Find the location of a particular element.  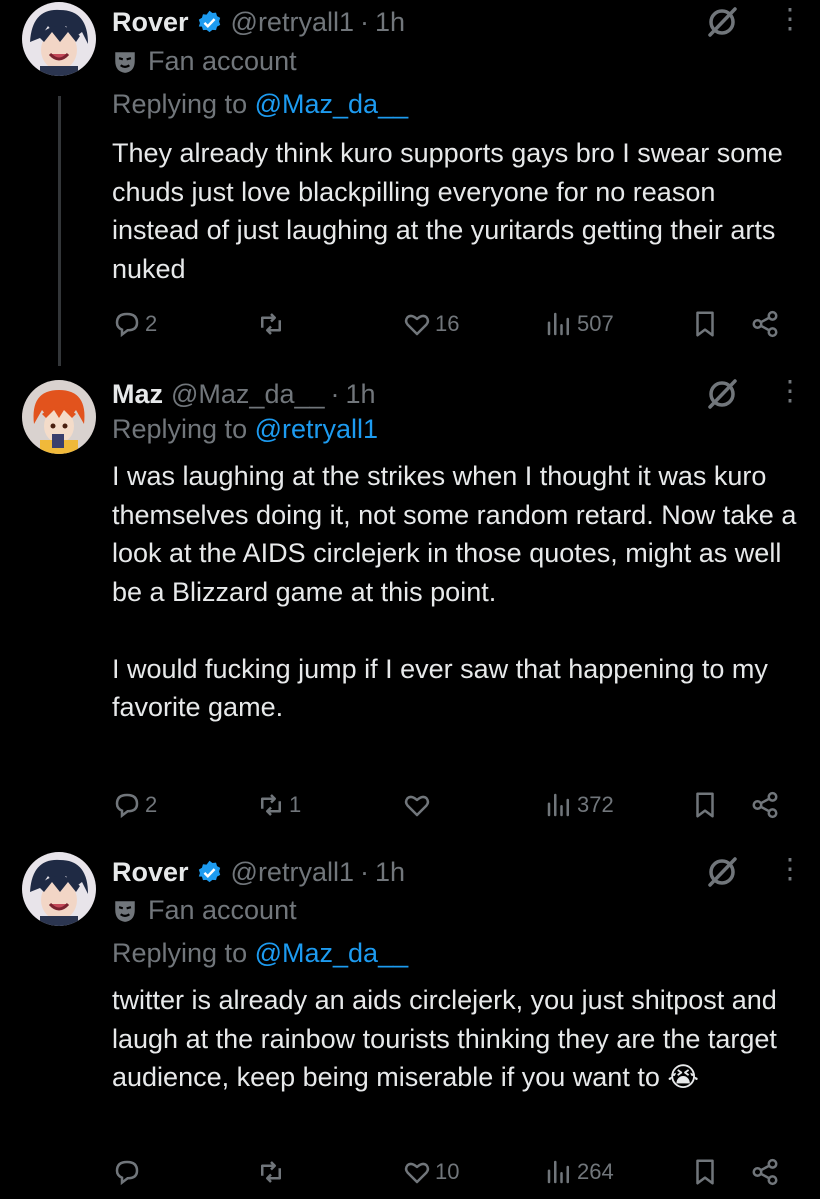

reply-button is located at coordinates (128, 1172).